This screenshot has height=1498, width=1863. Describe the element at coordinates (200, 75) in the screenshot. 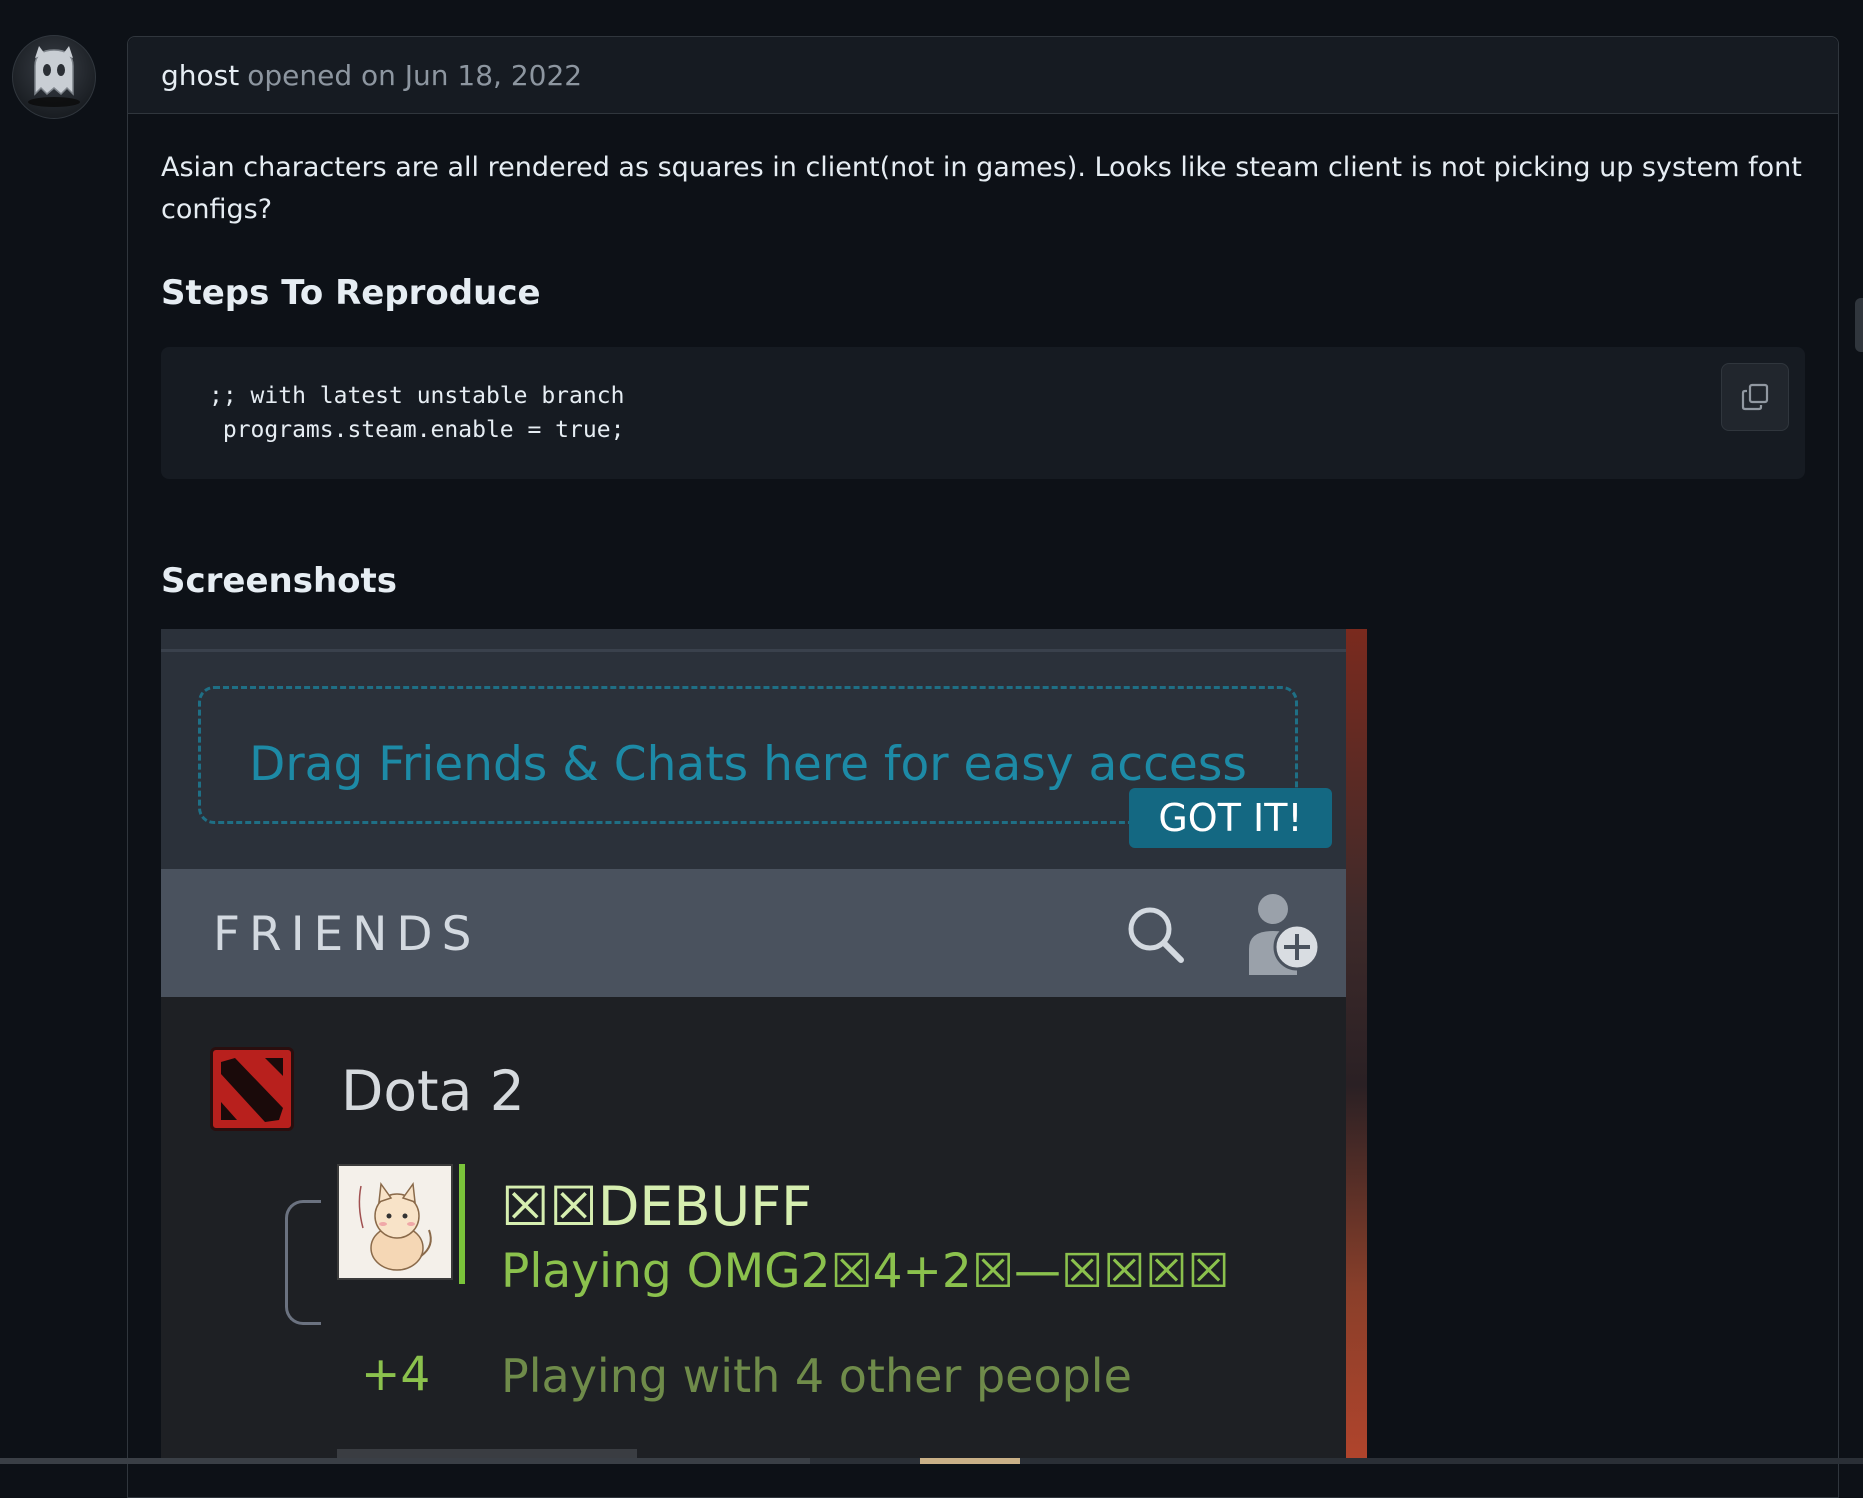

I see `author-link: ghost` at that location.